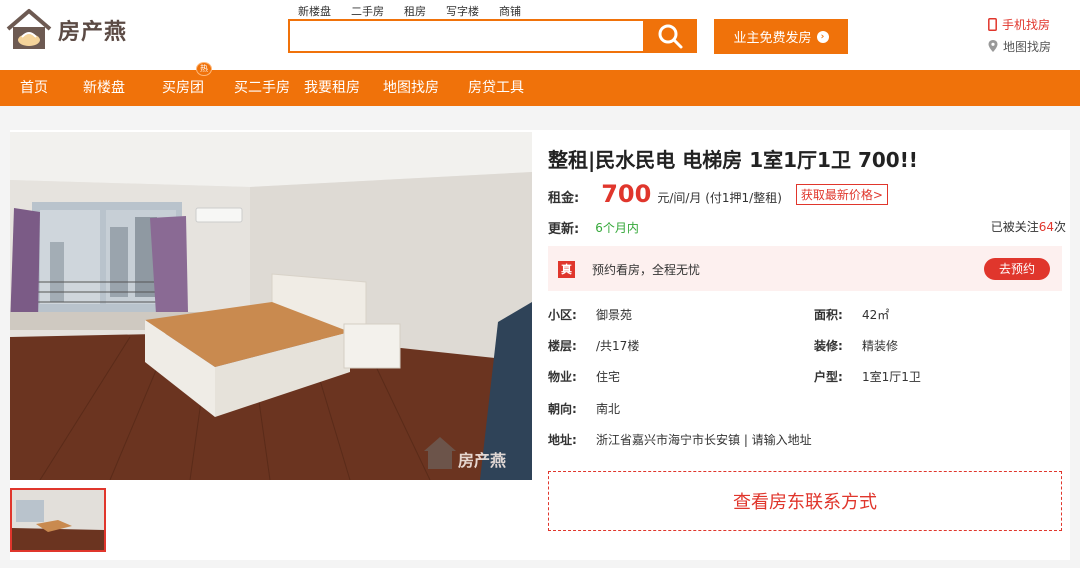  Describe the element at coordinates (617, 228) in the screenshot. I see `update-value: 6个月内` at that location.